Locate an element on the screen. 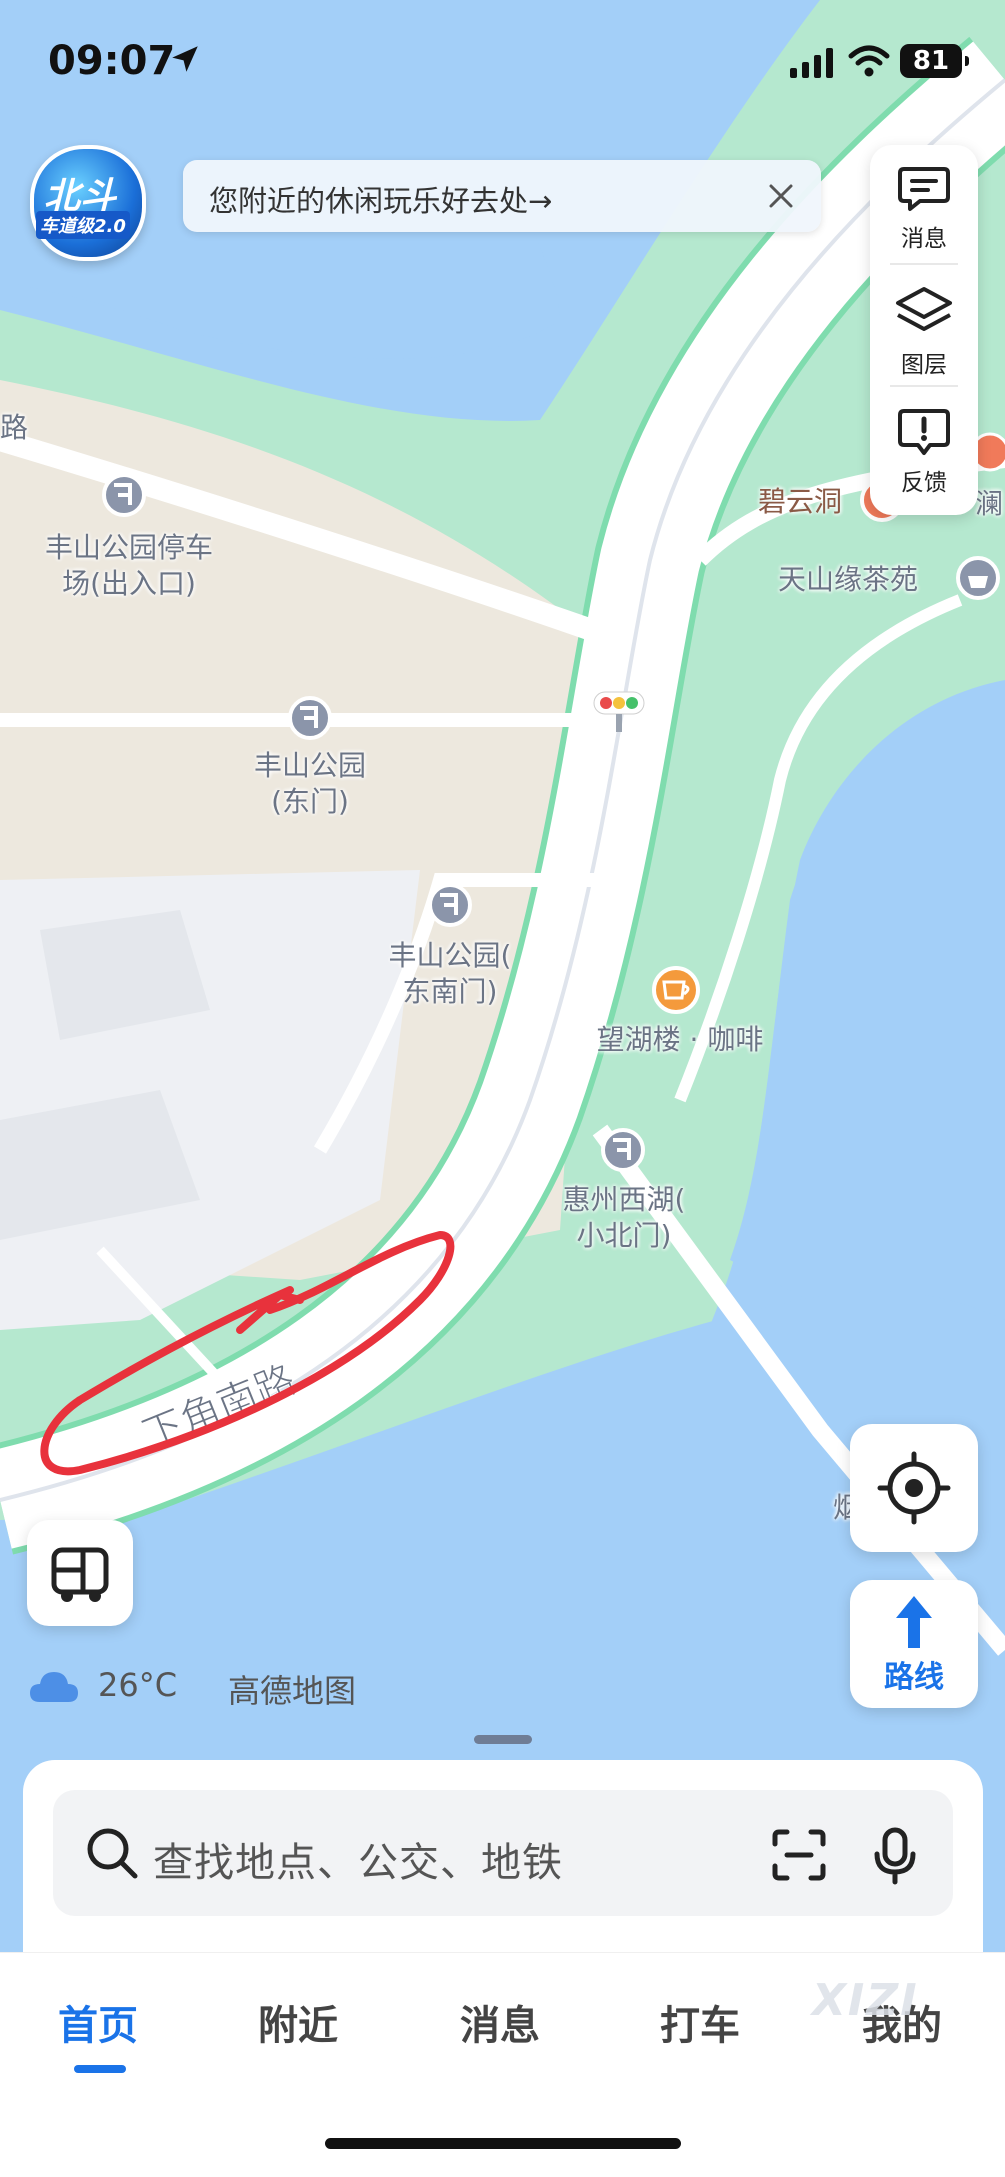 This screenshot has height=2177, width=1005. tab-nearby: 附近 is located at coordinates (298, 2022).